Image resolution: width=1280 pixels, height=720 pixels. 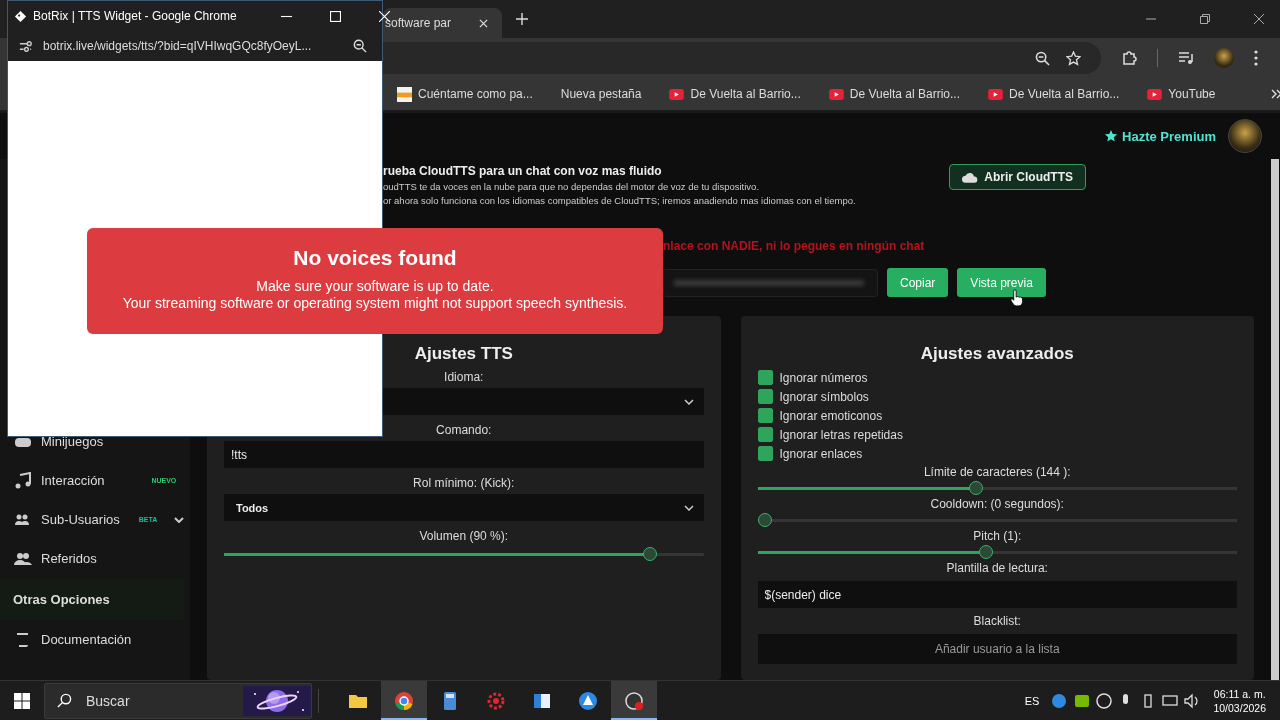 What do you see at coordinates (1181, 94) in the screenshot?
I see `bookmark: YouTube` at bounding box center [1181, 94].